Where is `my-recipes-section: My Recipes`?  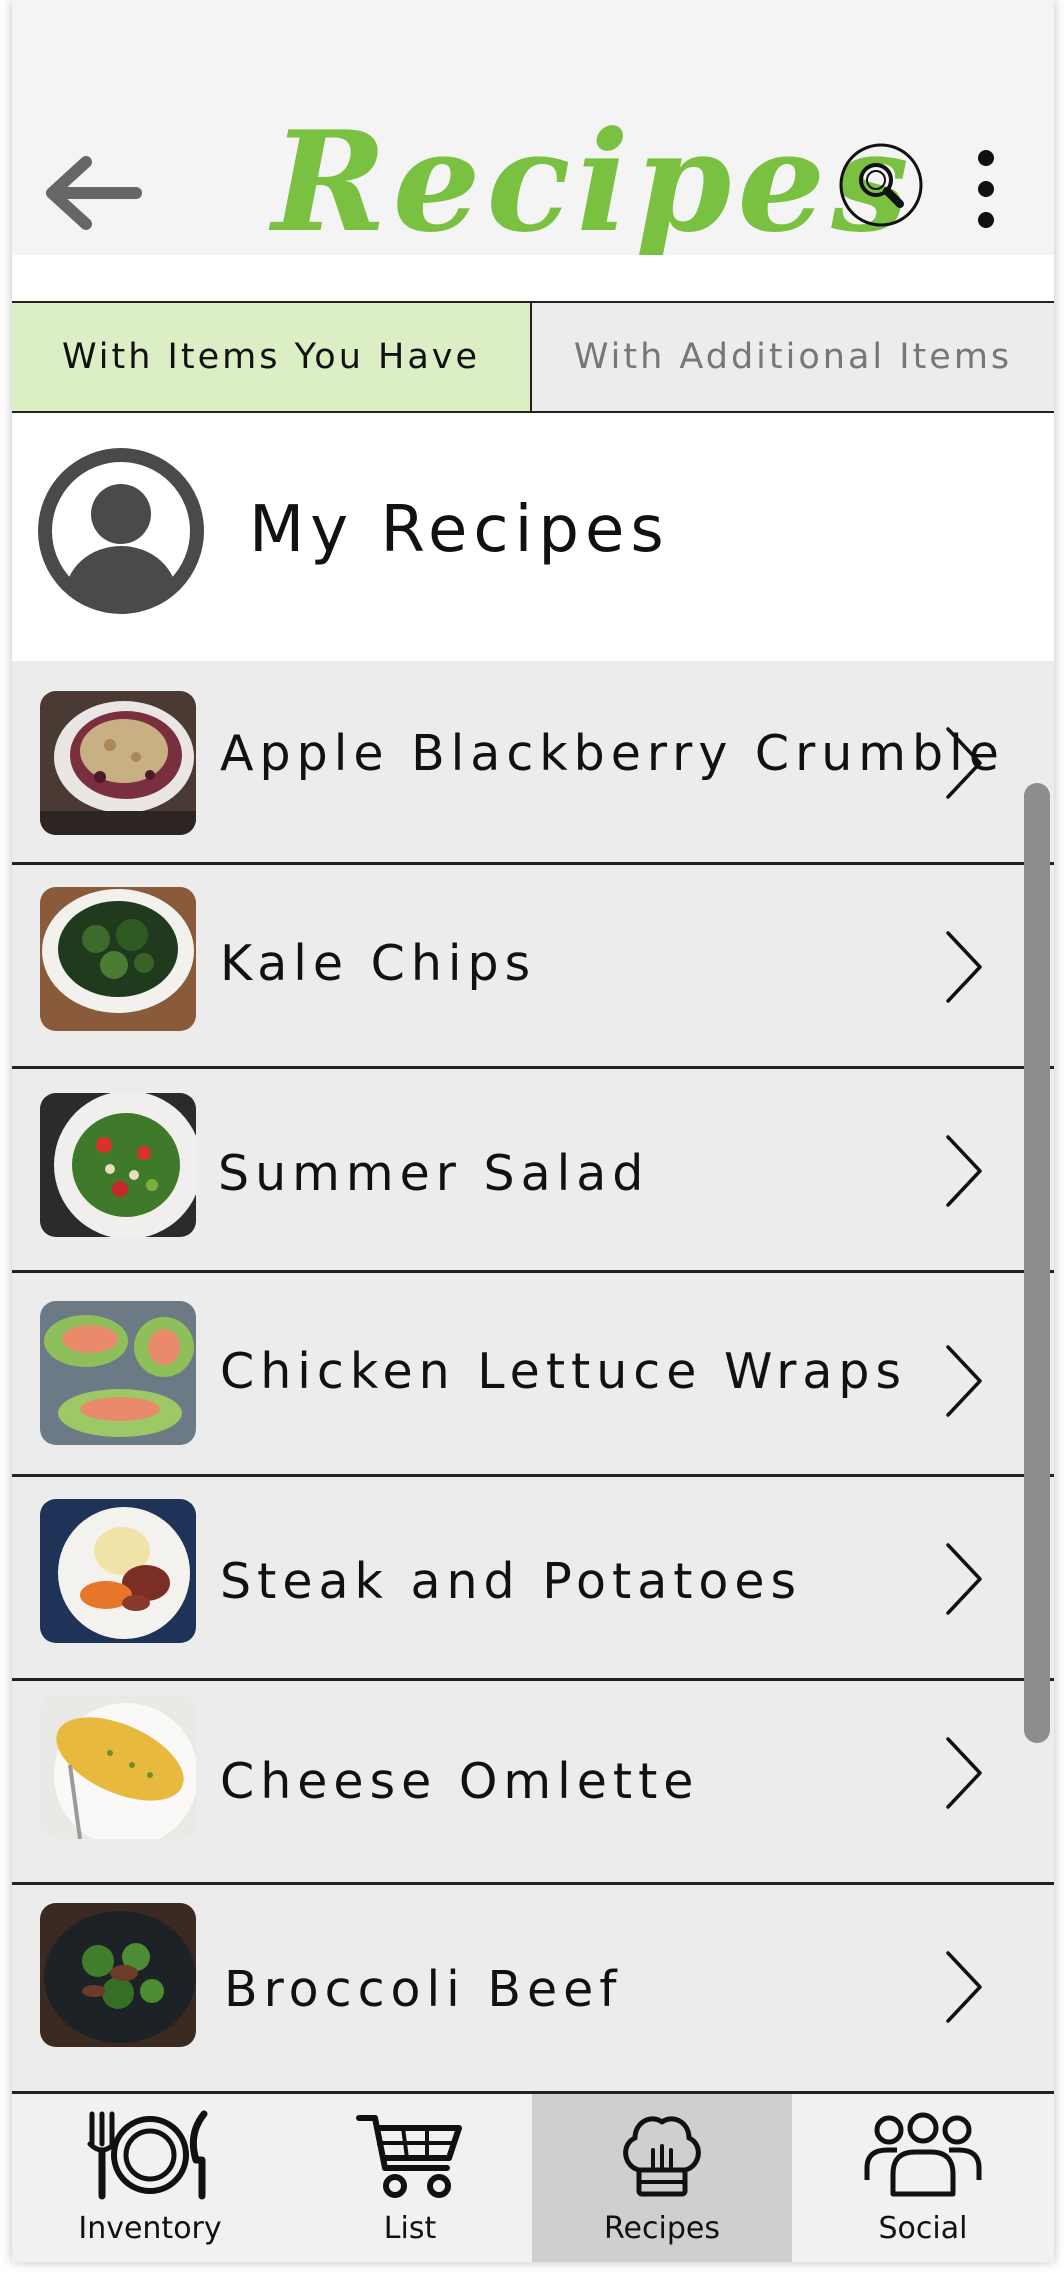 my-recipes-section: My Recipes is located at coordinates (533, 537).